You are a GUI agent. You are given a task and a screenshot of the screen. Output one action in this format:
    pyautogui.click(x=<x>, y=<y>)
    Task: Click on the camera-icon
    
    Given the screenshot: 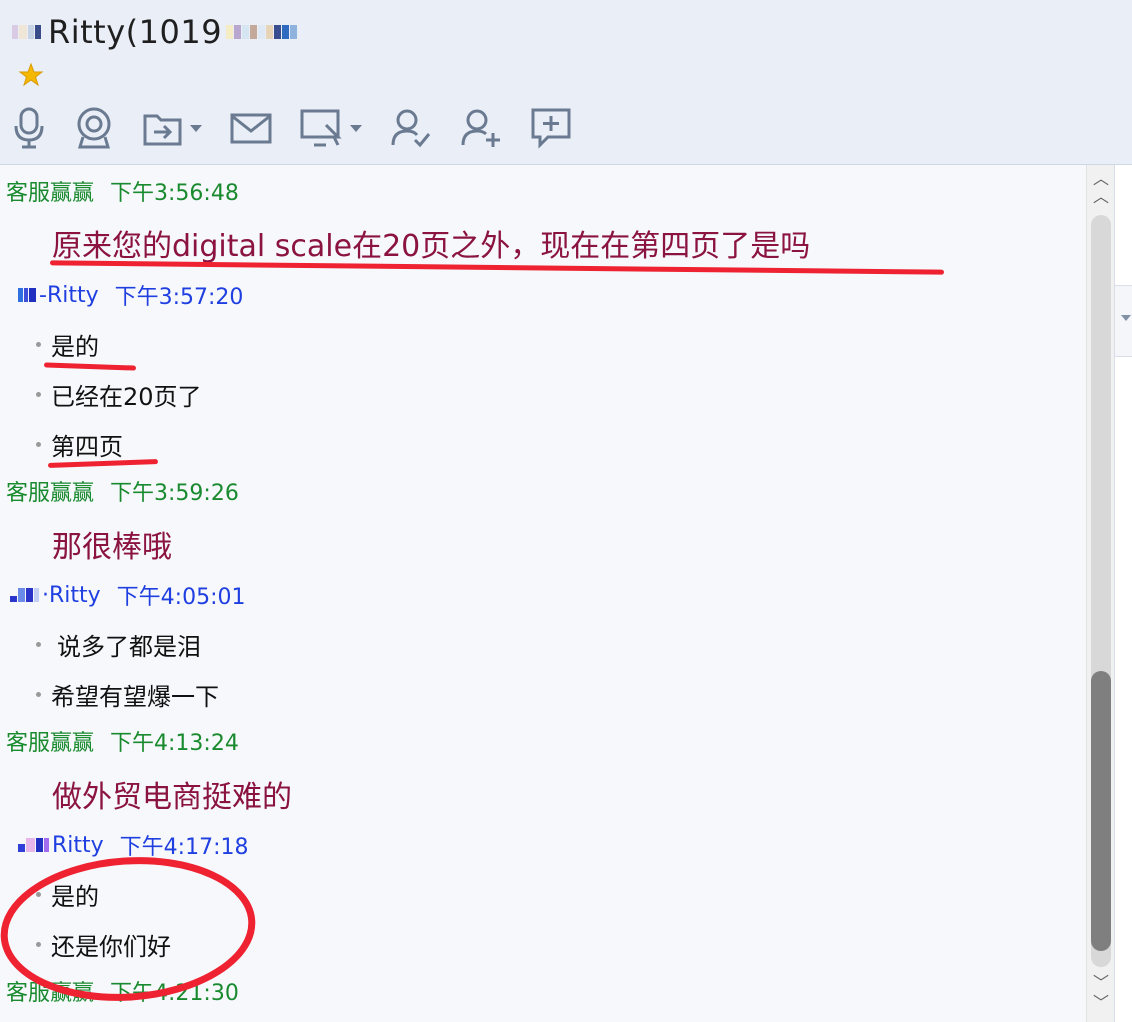 What is the action you would take?
    pyautogui.click(x=94, y=128)
    